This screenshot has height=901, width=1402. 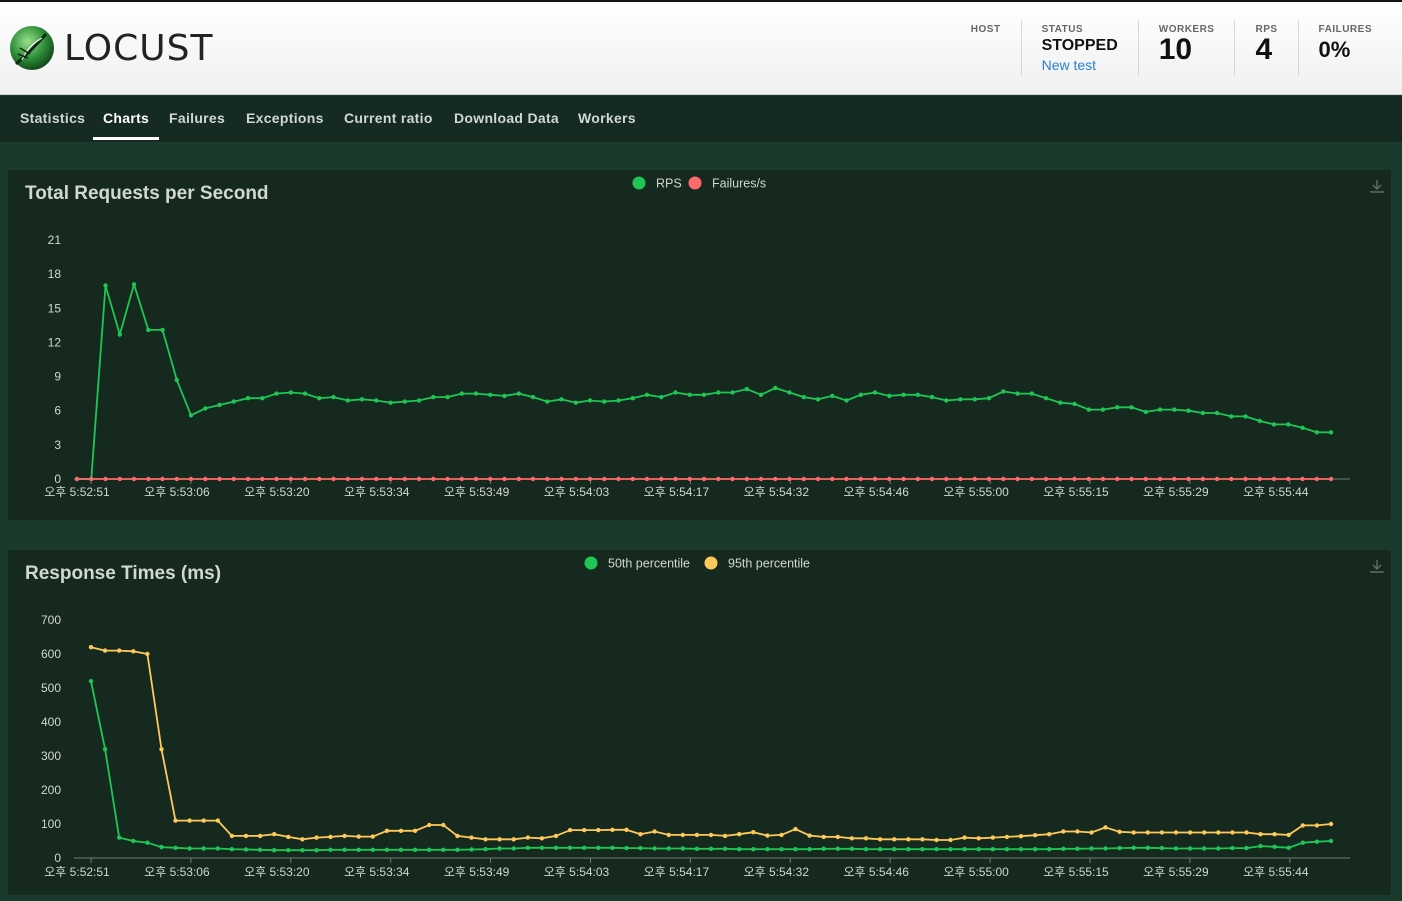 I want to click on logo: LOCUST, so click(x=110, y=48).